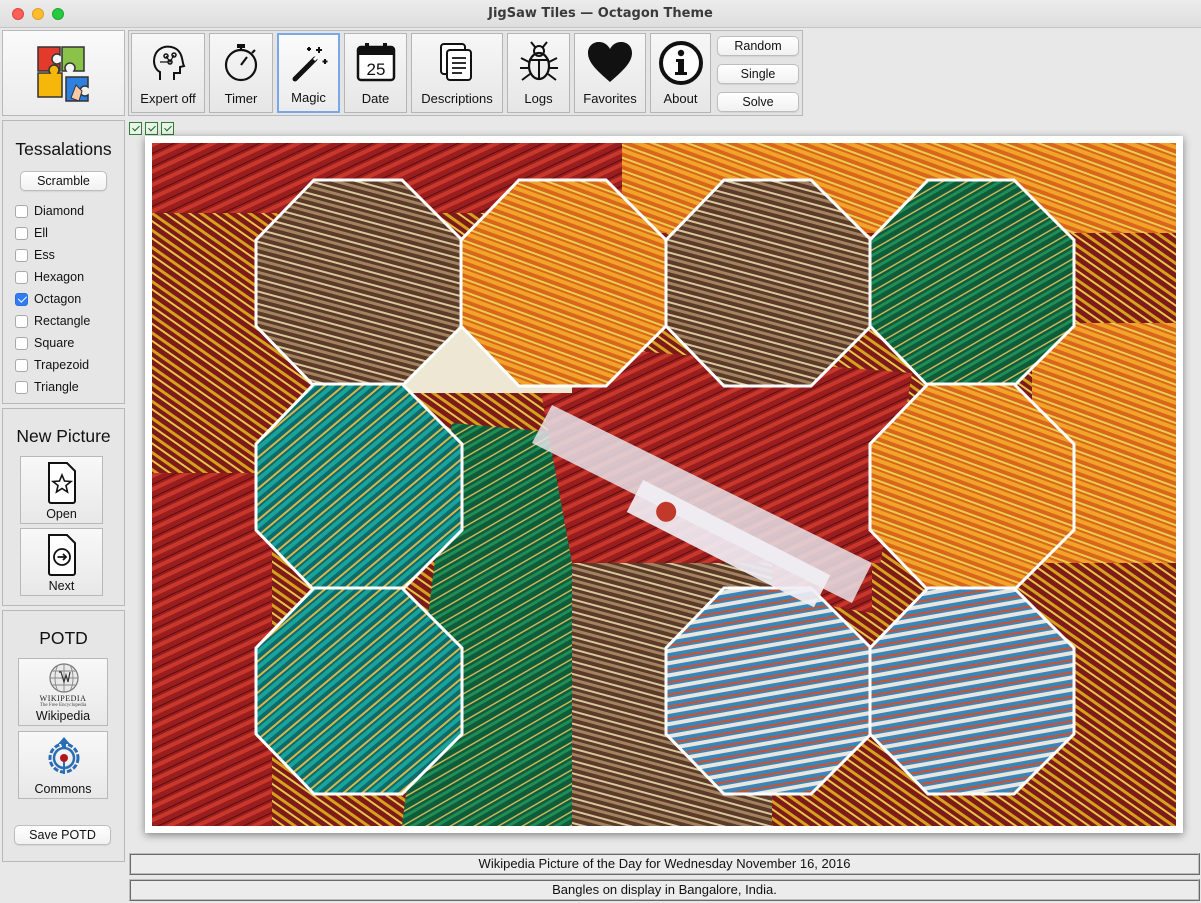 The width and height of the screenshot is (1201, 903). What do you see at coordinates (62, 321) in the screenshot?
I see `tessellation-option-label: Rectangle` at bounding box center [62, 321].